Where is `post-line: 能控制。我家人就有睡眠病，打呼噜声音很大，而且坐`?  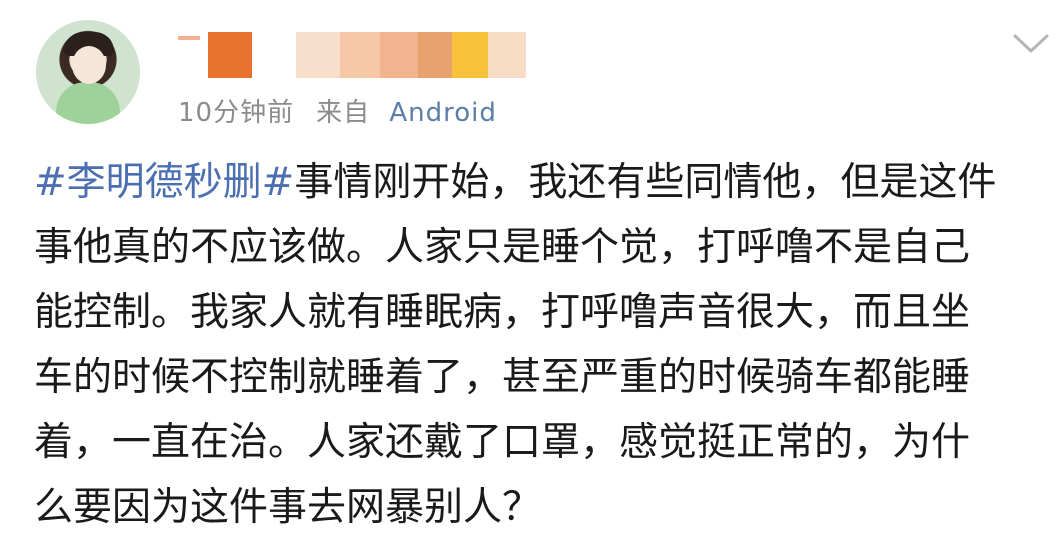 post-line: 能控制。我家人就有睡眠病，打呼噜声音很大，而且坐 is located at coordinates (502, 312).